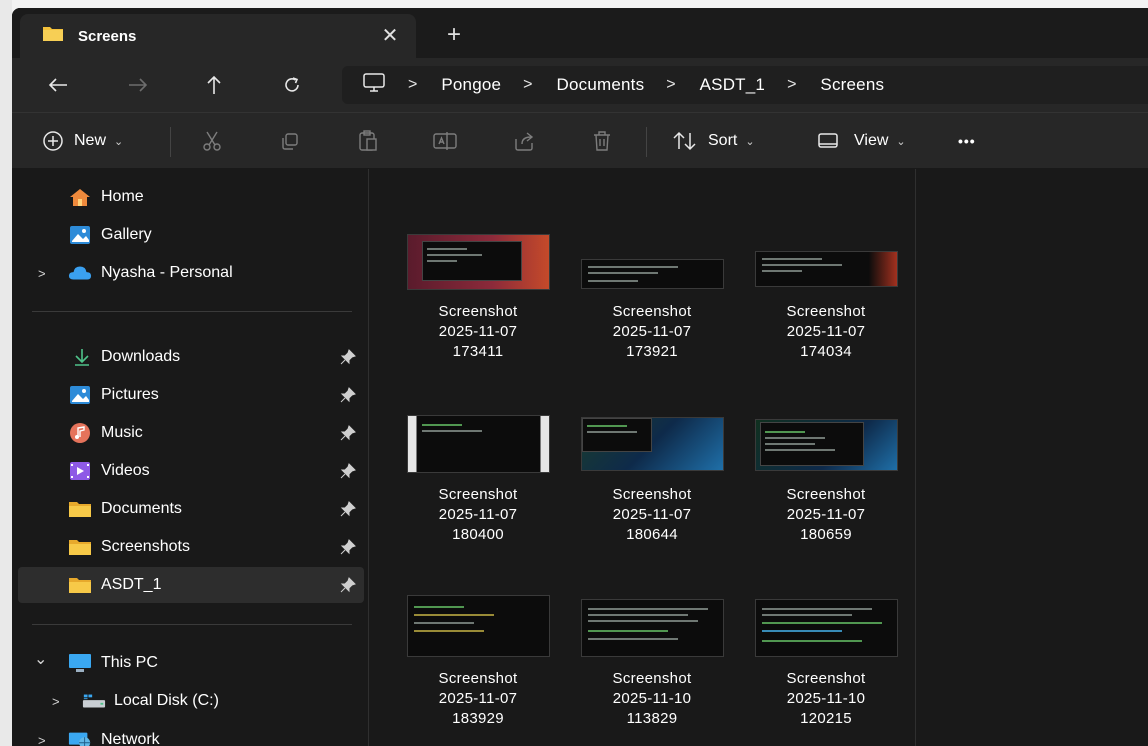  What do you see at coordinates (188, 235) in the screenshot?
I see `sidebar-item-gallery: Gallery` at bounding box center [188, 235].